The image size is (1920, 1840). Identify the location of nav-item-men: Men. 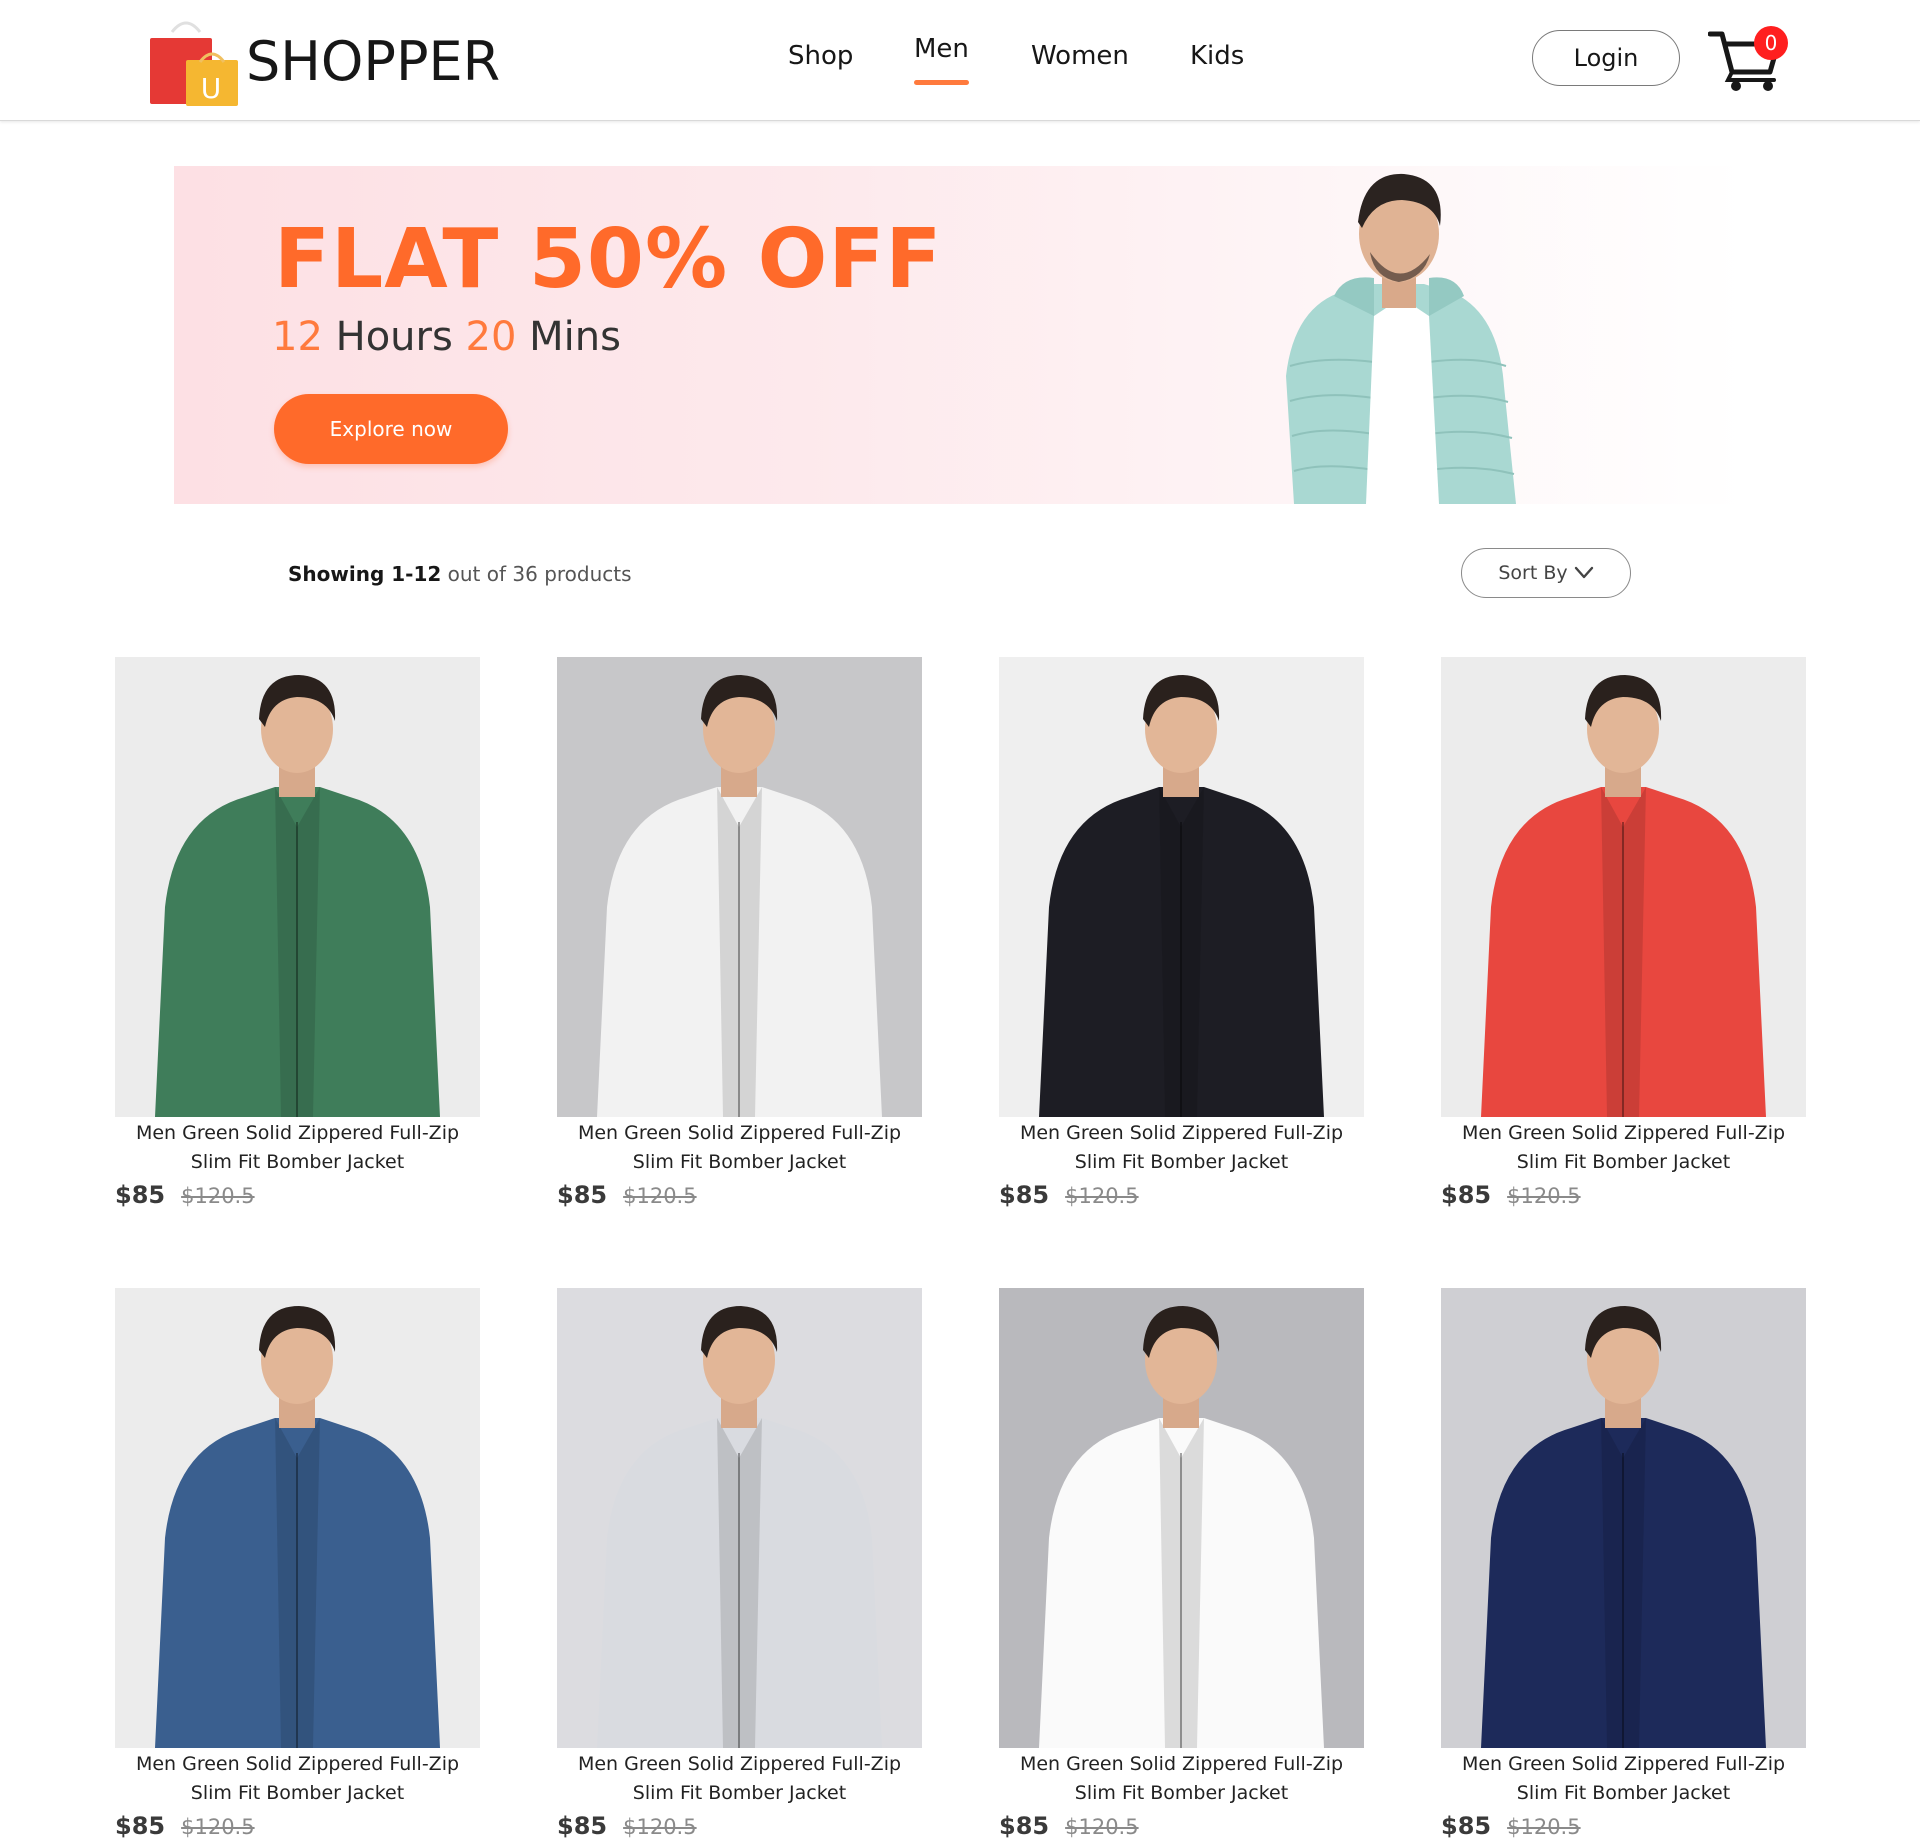
(941, 59).